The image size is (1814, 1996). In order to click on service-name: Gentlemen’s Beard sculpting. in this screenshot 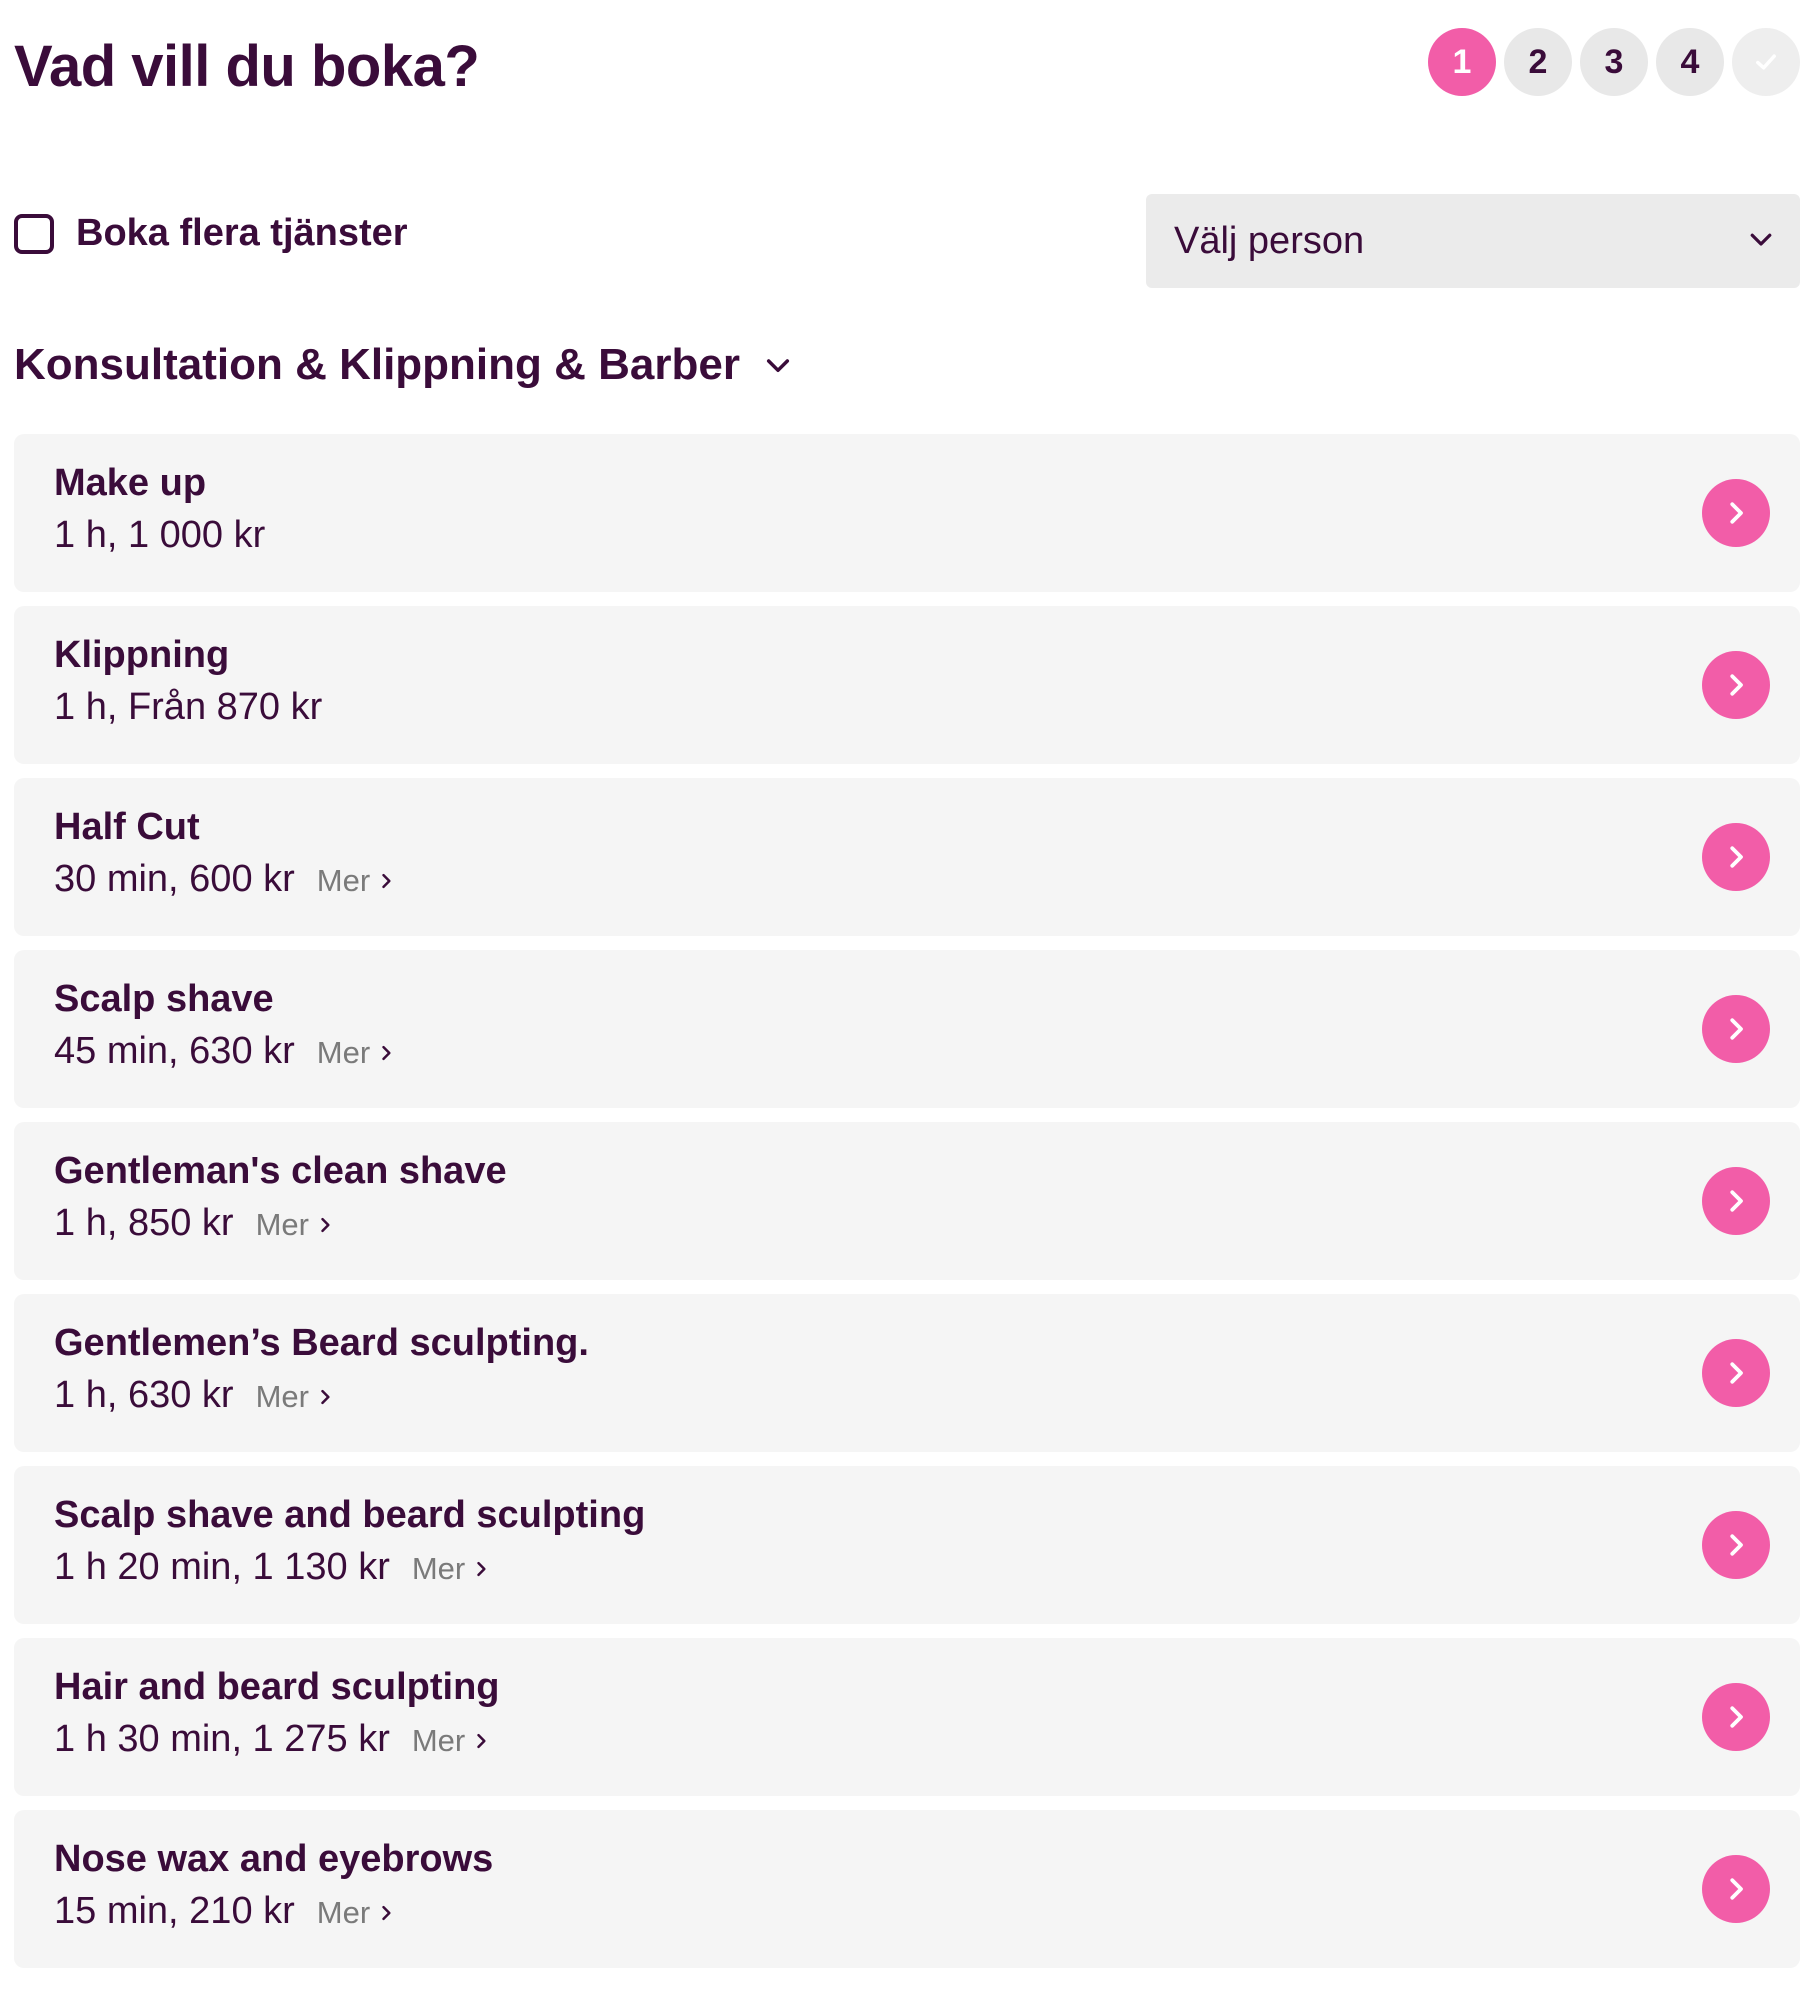, I will do `click(321, 1343)`.